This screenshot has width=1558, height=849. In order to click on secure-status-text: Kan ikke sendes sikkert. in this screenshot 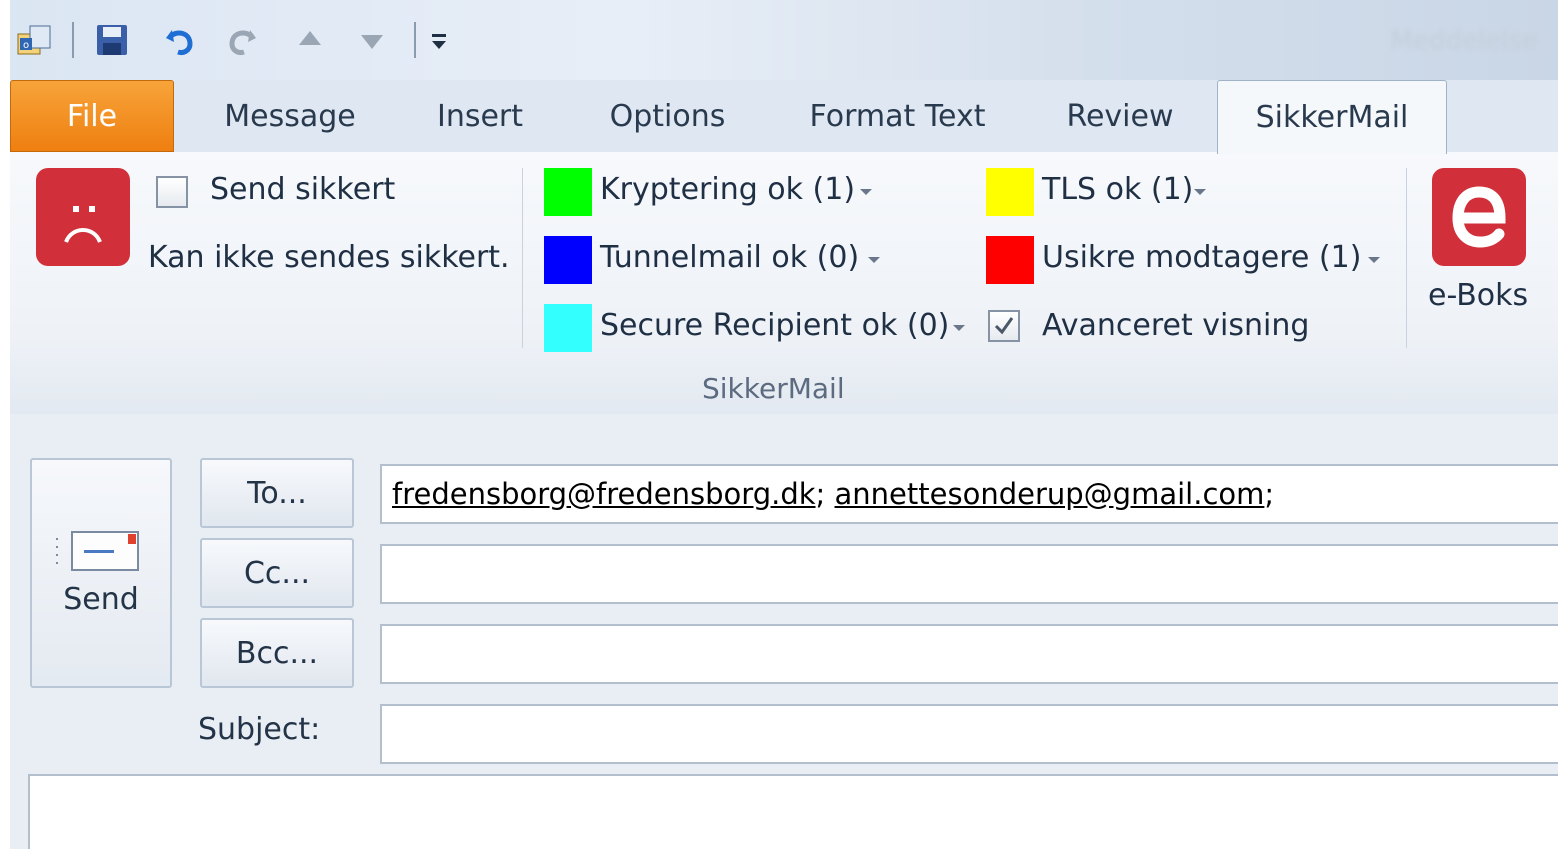, I will do `click(329, 257)`.